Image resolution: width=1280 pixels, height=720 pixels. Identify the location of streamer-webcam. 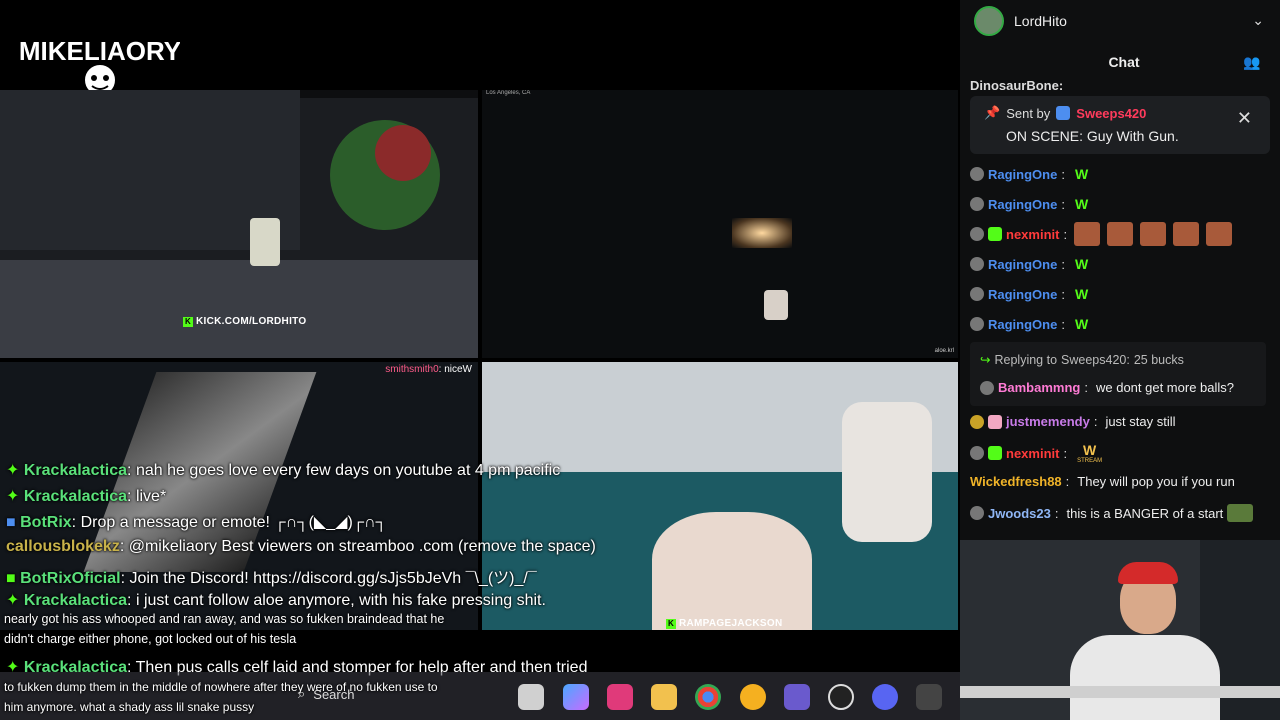
(1120, 630).